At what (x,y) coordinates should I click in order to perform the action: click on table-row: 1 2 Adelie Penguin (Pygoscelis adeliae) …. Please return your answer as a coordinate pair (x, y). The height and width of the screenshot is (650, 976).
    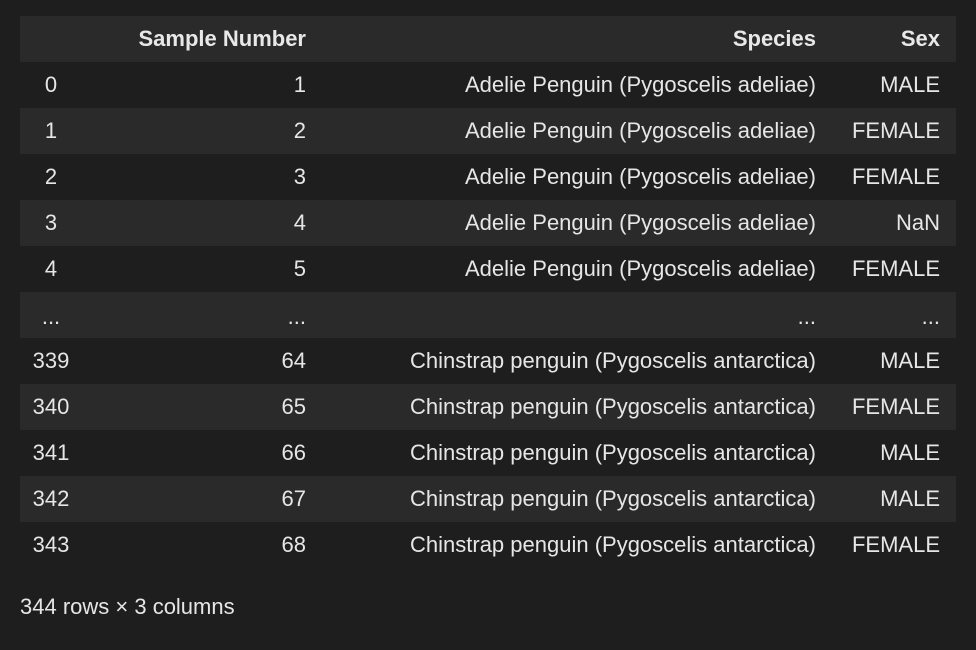
    Looking at the image, I should click on (488, 131).